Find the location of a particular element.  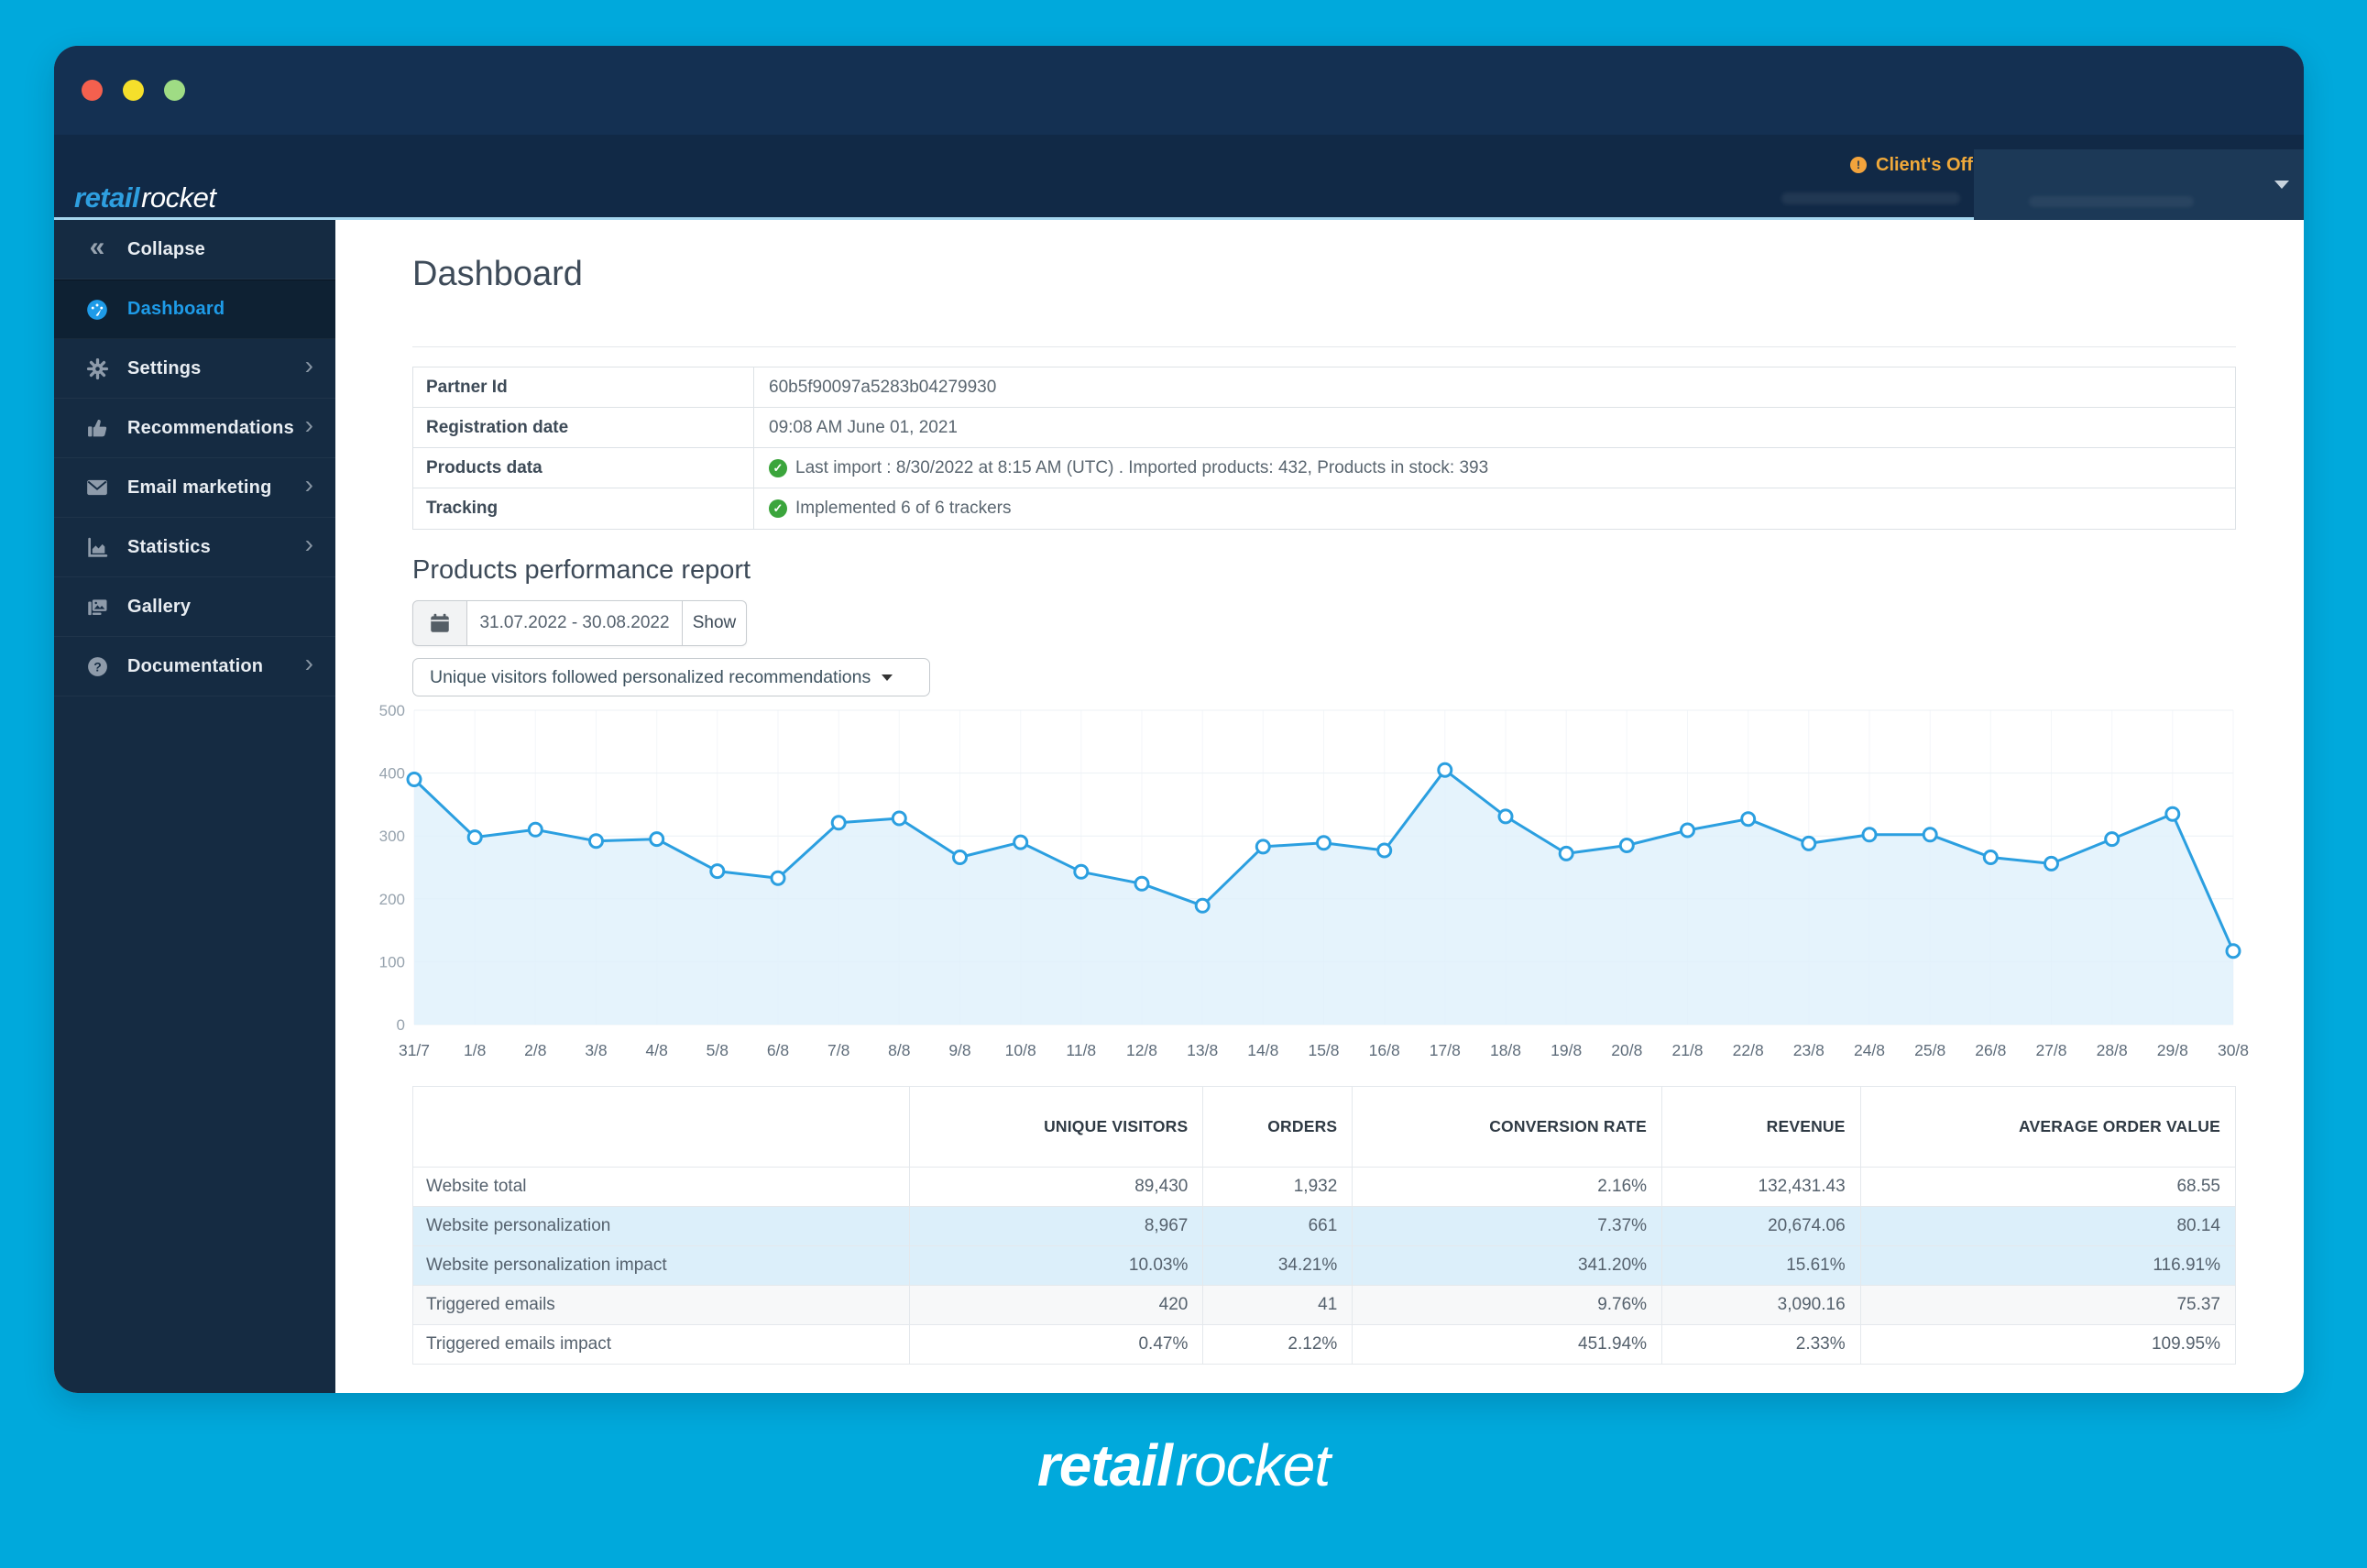

row-label: Triggered emails is located at coordinates (661, 1305).